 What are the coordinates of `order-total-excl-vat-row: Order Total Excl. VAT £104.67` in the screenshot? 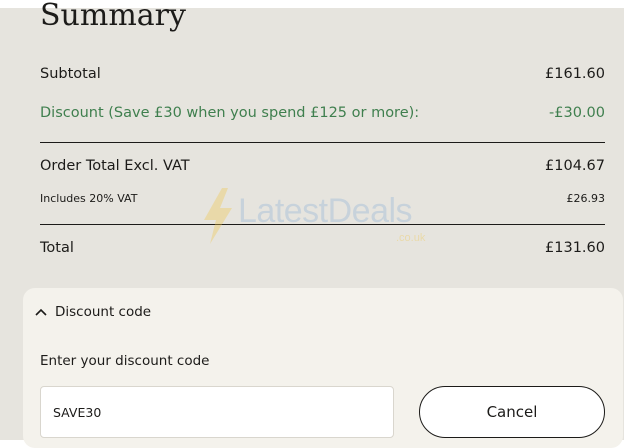 It's located at (322, 166).